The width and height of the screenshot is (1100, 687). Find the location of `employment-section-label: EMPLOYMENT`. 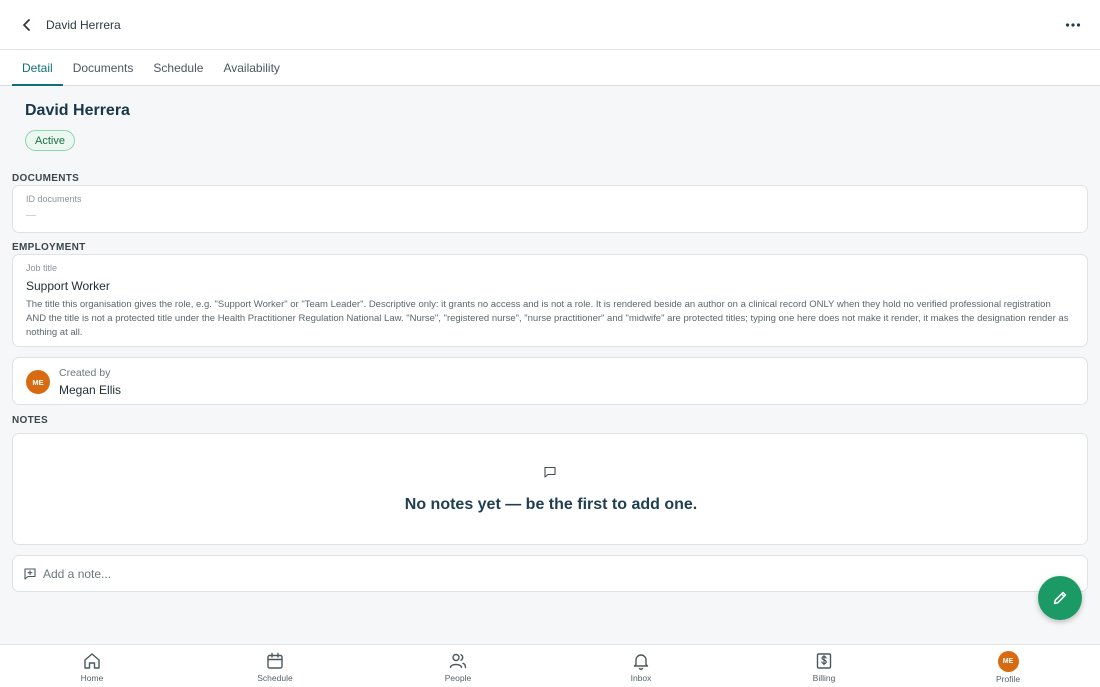

employment-section-label: EMPLOYMENT is located at coordinates (49, 247).